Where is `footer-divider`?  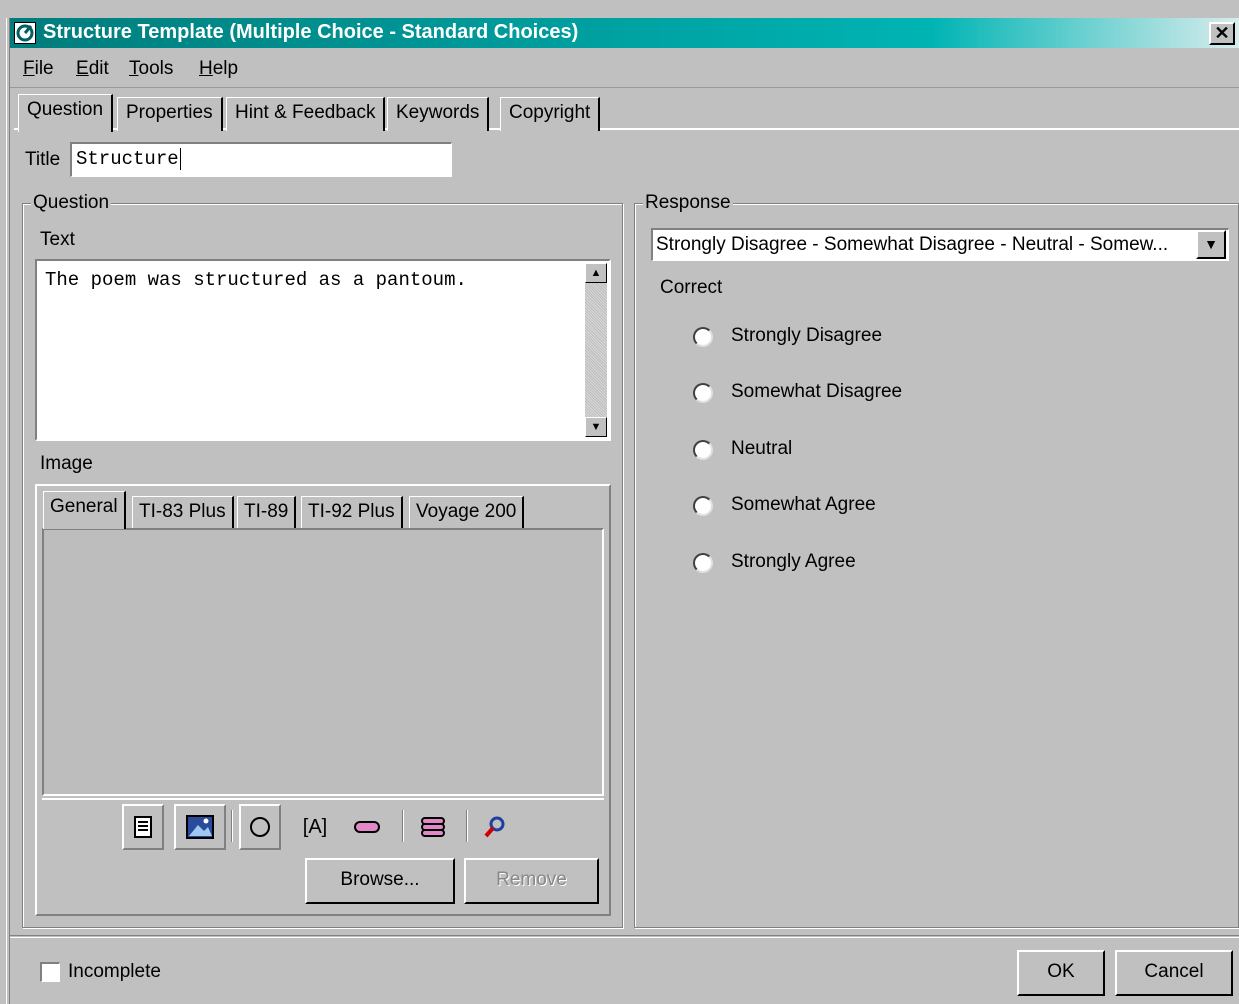 footer-divider is located at coordinates (624, 936).